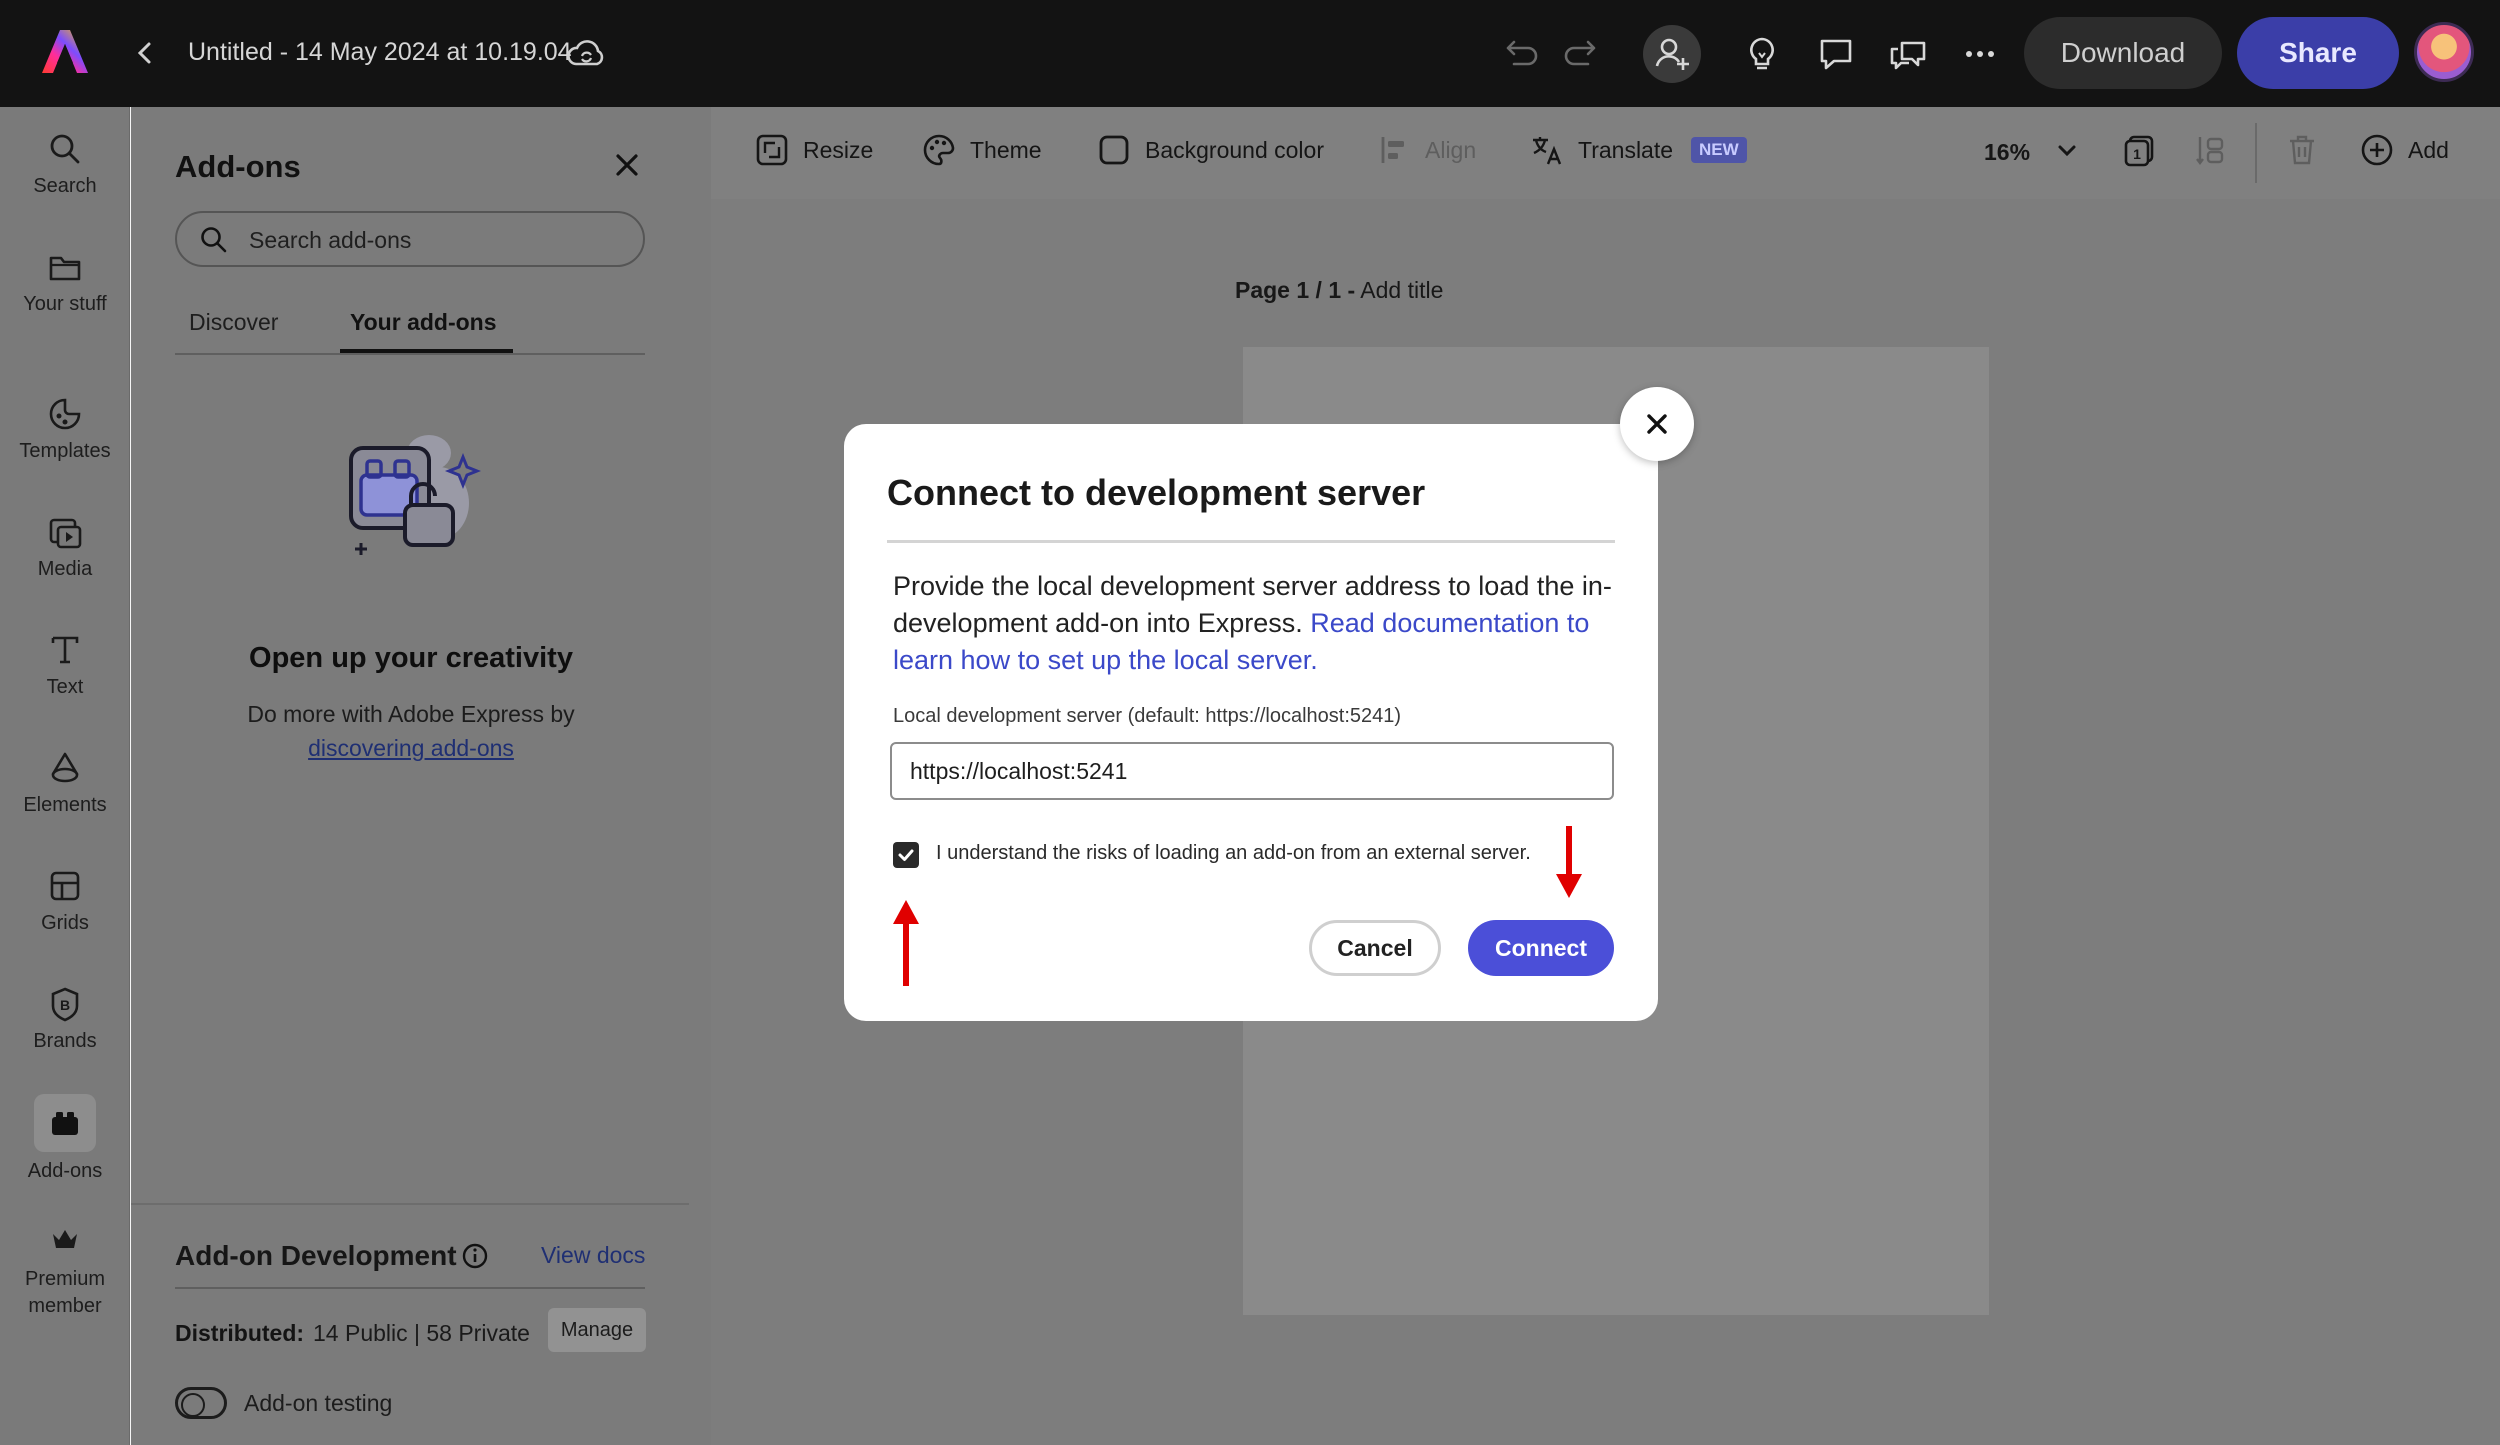 This screenshot has height=1445, width=2500. What do you see at coordinates (2428, 149) in the screenshot?
I see `add-label: Add` at bounding box center [2428, 149].